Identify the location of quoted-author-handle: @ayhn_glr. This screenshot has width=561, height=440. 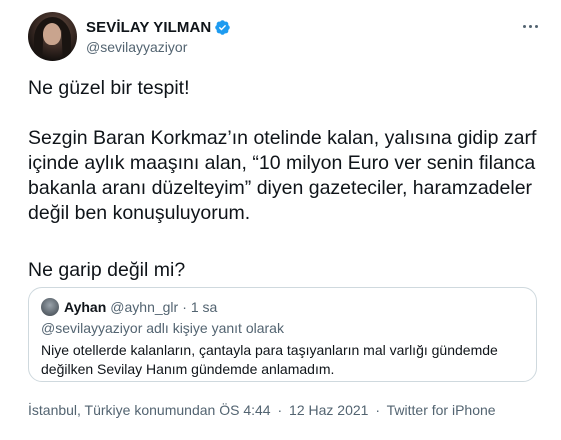
(144, 307).